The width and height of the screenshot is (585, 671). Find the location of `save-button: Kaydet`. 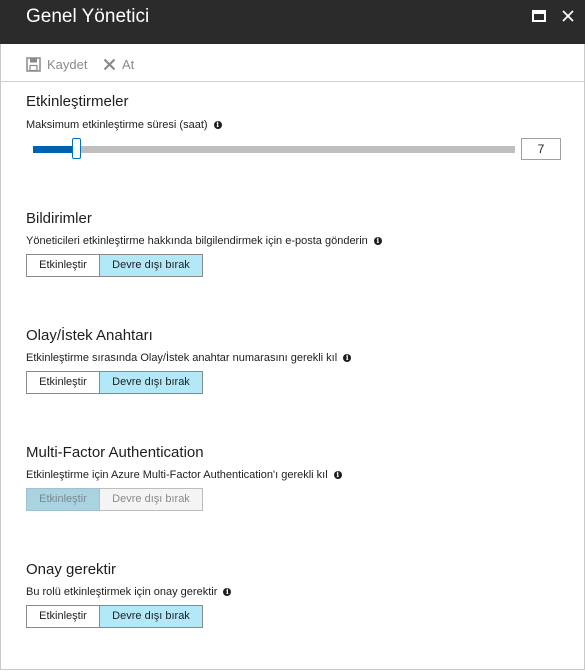

save-button: Kaydet is located at coordinates (56, 64).